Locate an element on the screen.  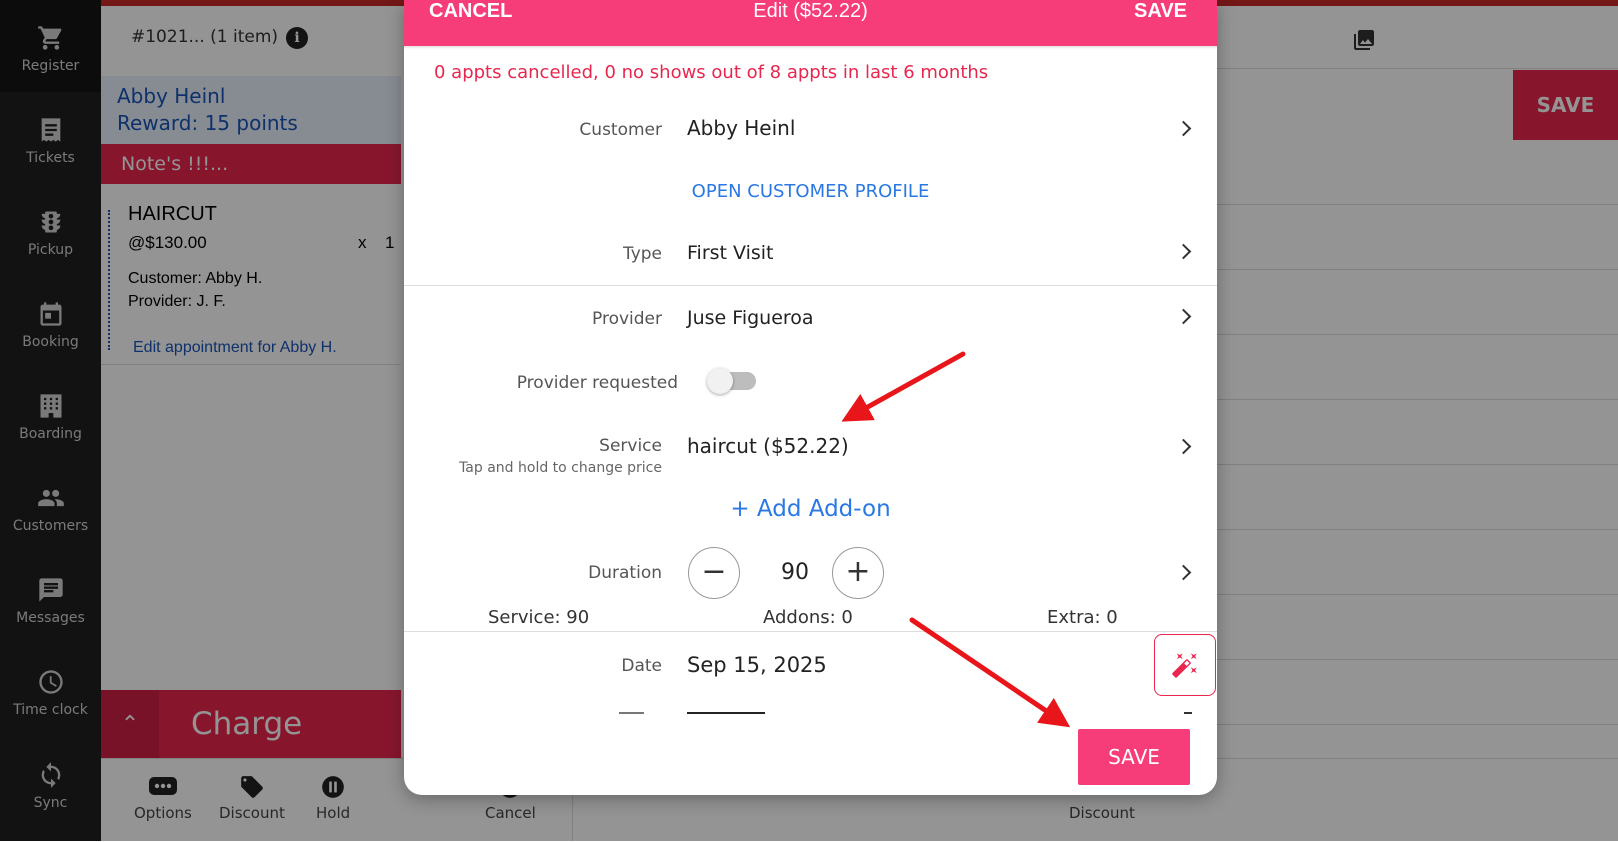
magic-wand-icon is located at coordinates (1184, 665).